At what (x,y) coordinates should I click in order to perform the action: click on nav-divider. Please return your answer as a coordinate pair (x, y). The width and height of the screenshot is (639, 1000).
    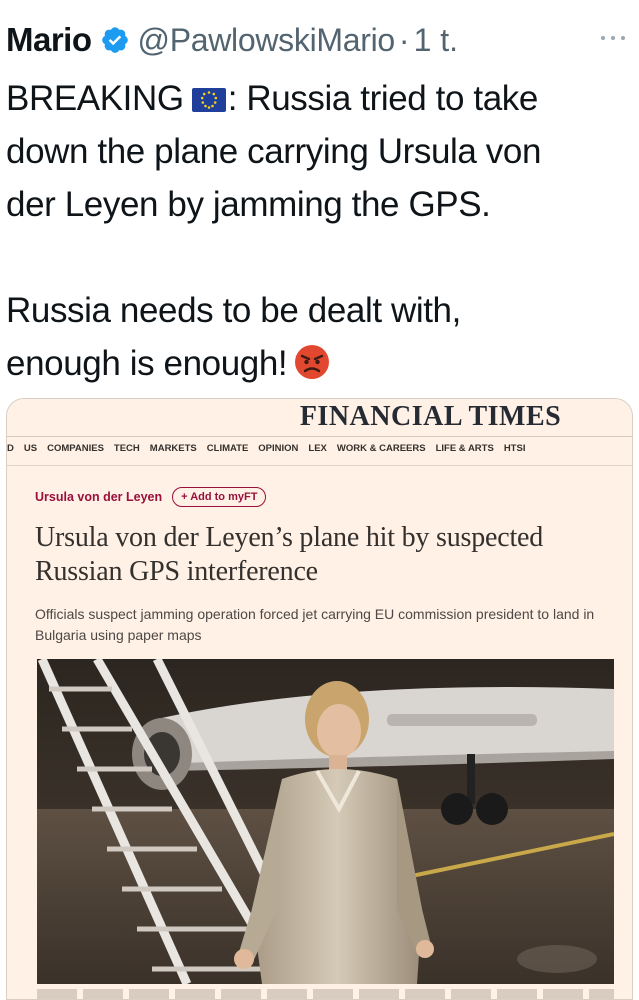
    Looking at the image, I should click on (319, 465).